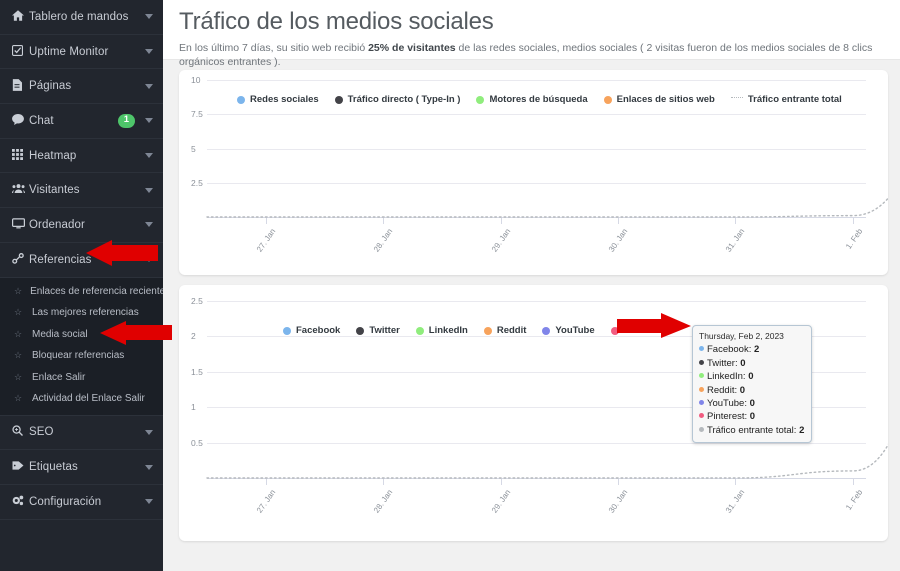  What do you see at coordinates (41, 432) in the screenshot?
I see `sidebar-item-label: SEO` at bounding box center [41, 432].